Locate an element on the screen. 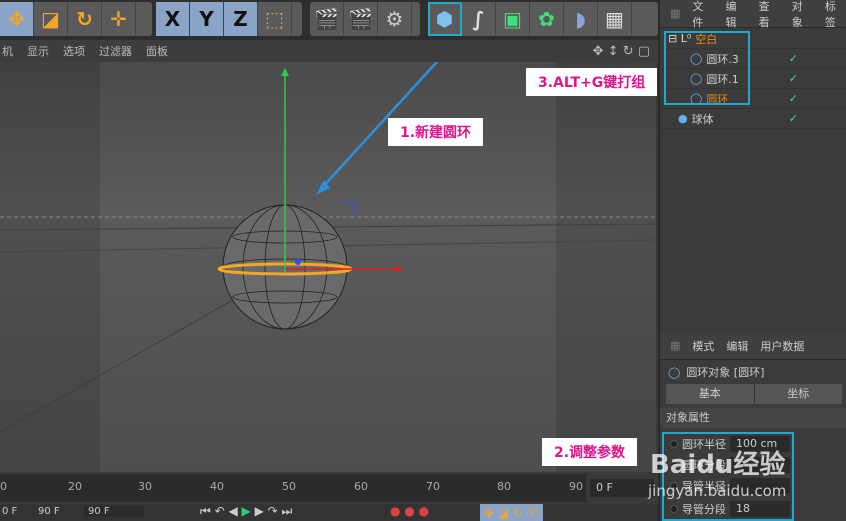  watermark-brand: Baidu经验 is located at coordinates (718, 465).